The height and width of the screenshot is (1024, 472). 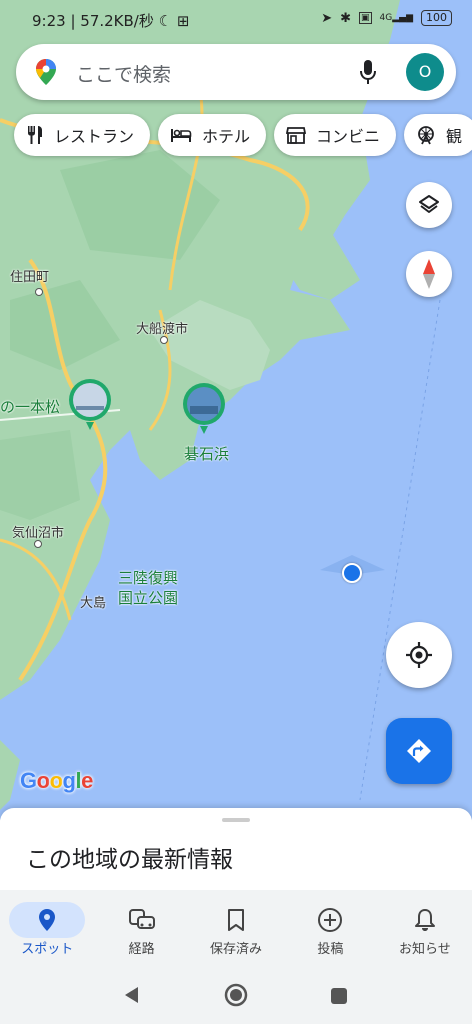 I want to click on nav-label: 経路, so click(x=141, y=949).